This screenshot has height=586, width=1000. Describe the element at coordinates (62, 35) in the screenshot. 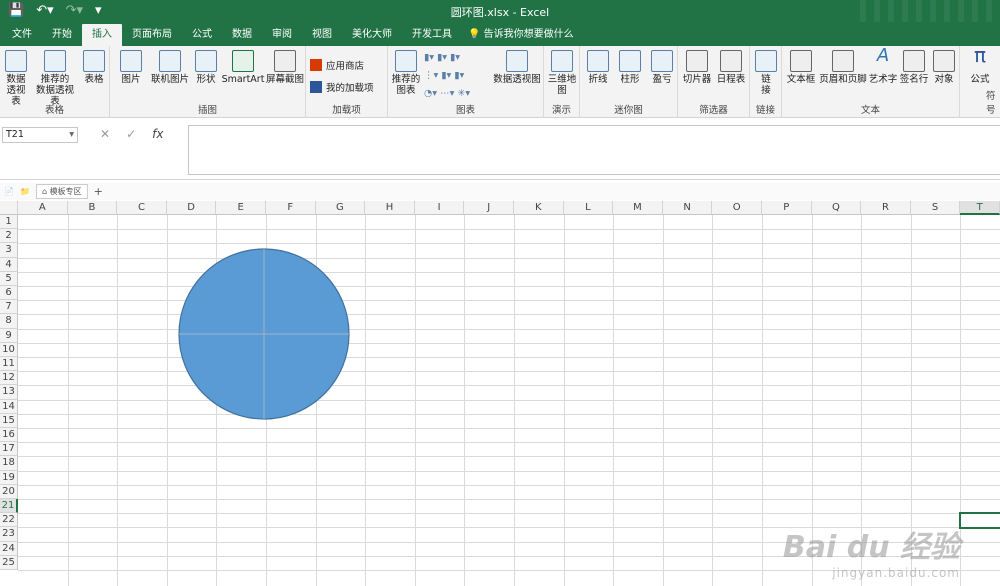

I see `tab-home: 开始` at that location.